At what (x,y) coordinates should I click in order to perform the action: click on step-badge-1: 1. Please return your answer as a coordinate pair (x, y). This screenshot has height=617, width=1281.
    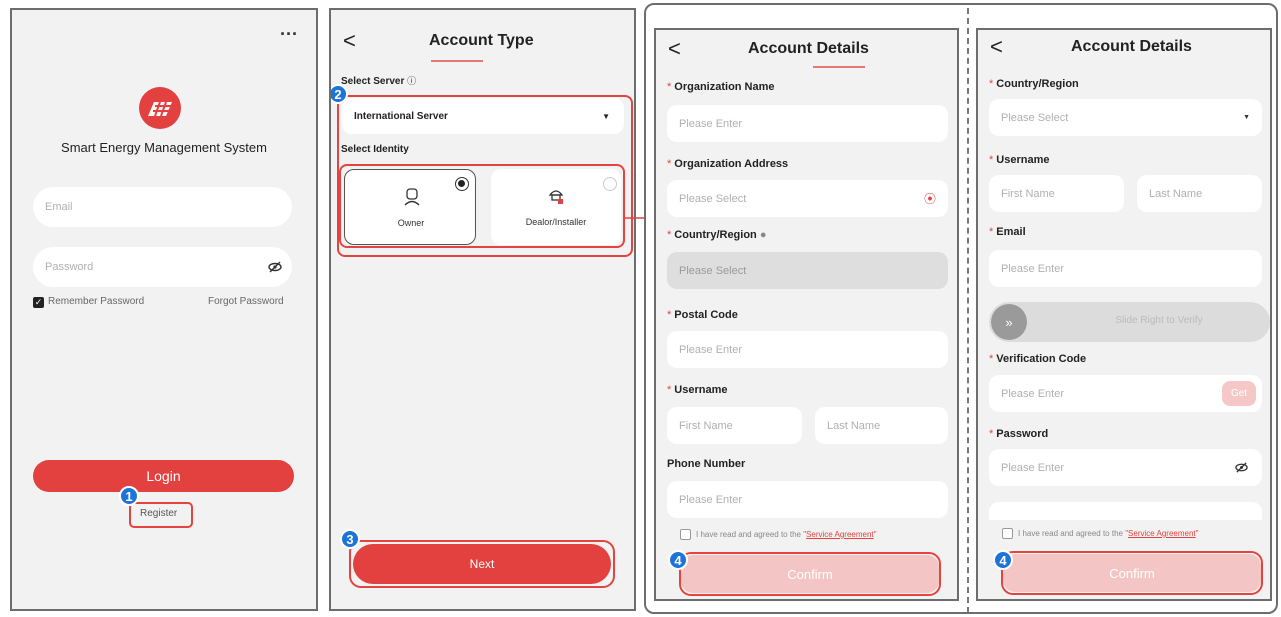
    Looking at the image, I should click on (129, 496).